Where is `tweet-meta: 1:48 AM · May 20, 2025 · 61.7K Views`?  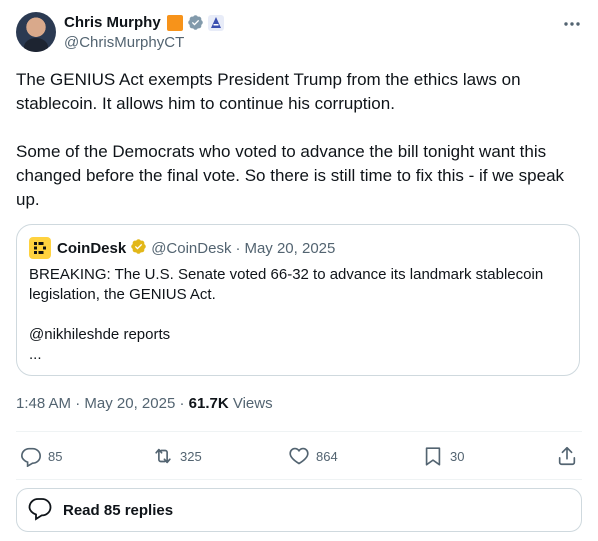
tweet-meta: 1:48 AM · May 20, 2025 · 61.7K Views is located at coordinates (144, 403).